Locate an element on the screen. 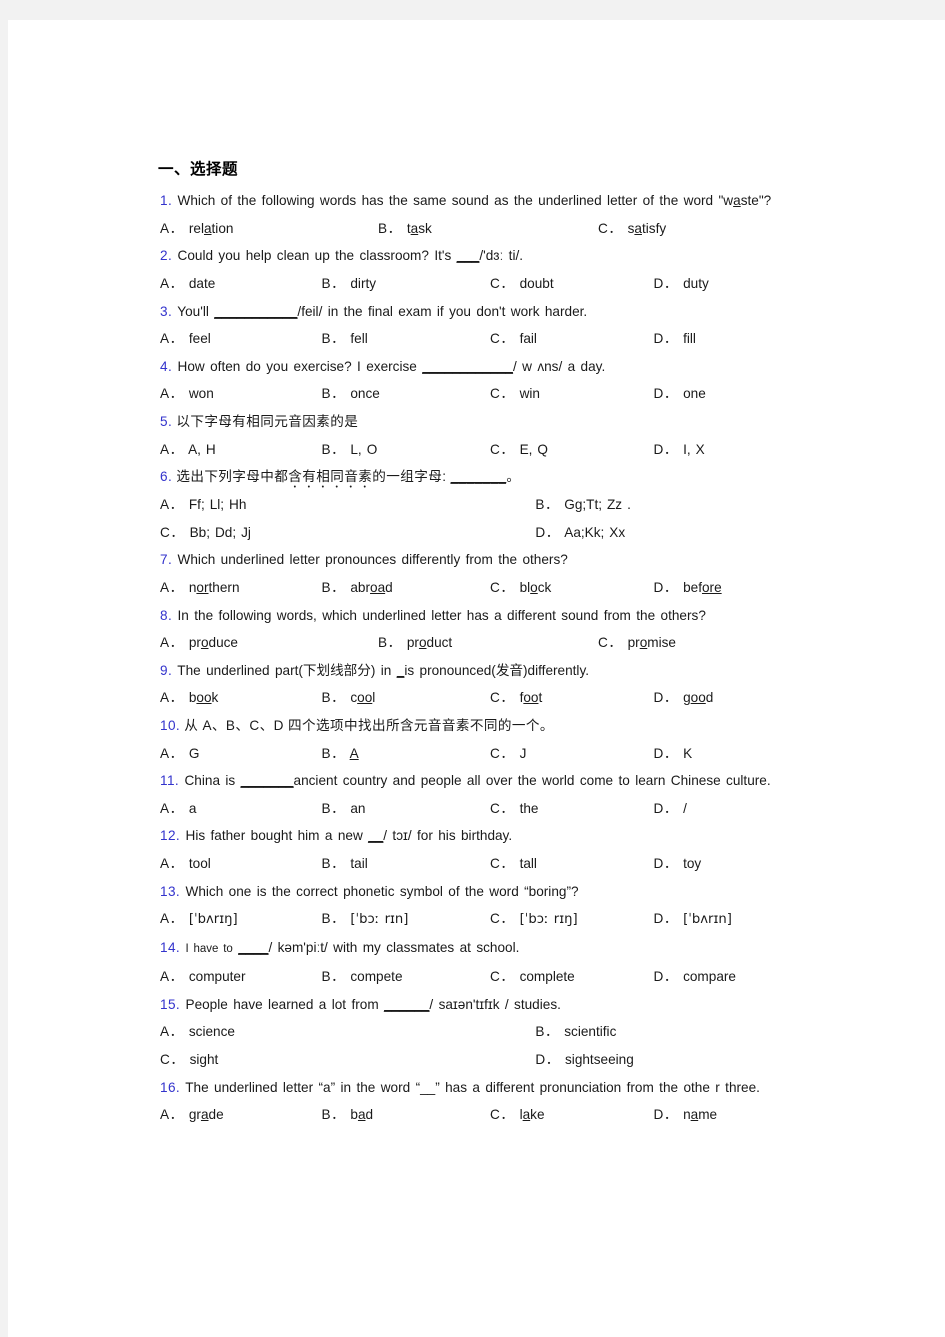 The image size is (945, 1337). option-text: sight is located at coordinates (204, 1060).